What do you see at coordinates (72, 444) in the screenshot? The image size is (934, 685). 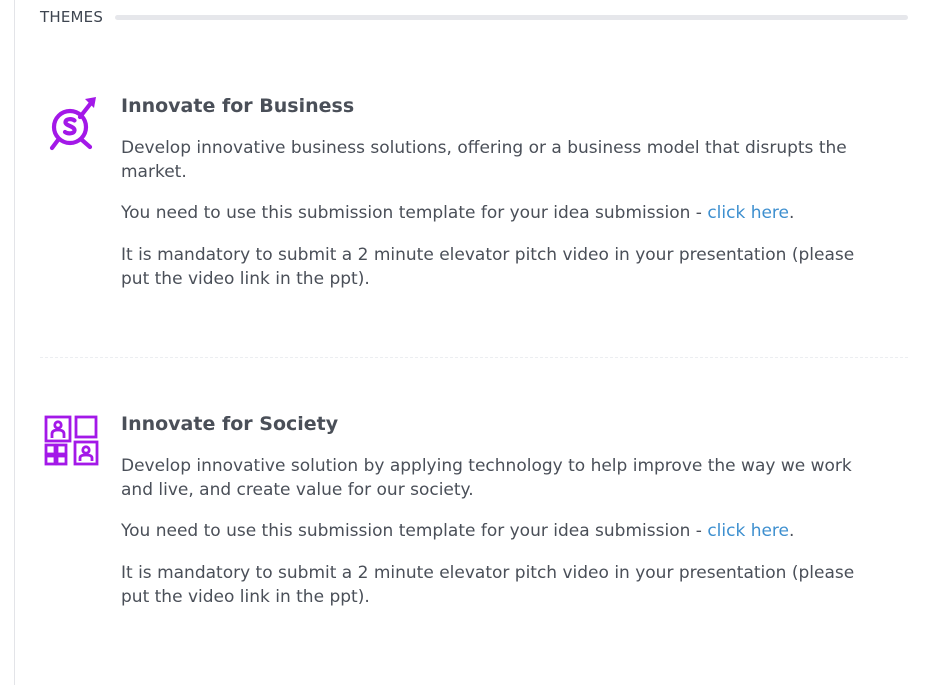 I see `society-grid-icon` at bounding box center [72, 444].